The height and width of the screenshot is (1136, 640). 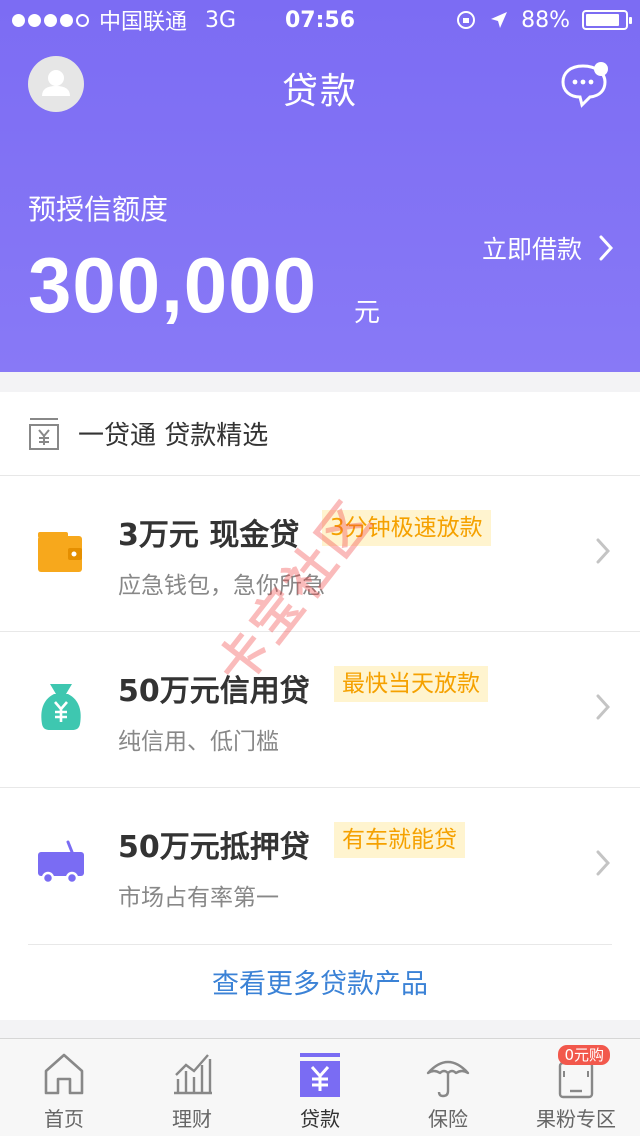 What do you see at coordinates (221, 20) in the screenshot?
I see `network-type: 3G` at bounding box center [221, 20].